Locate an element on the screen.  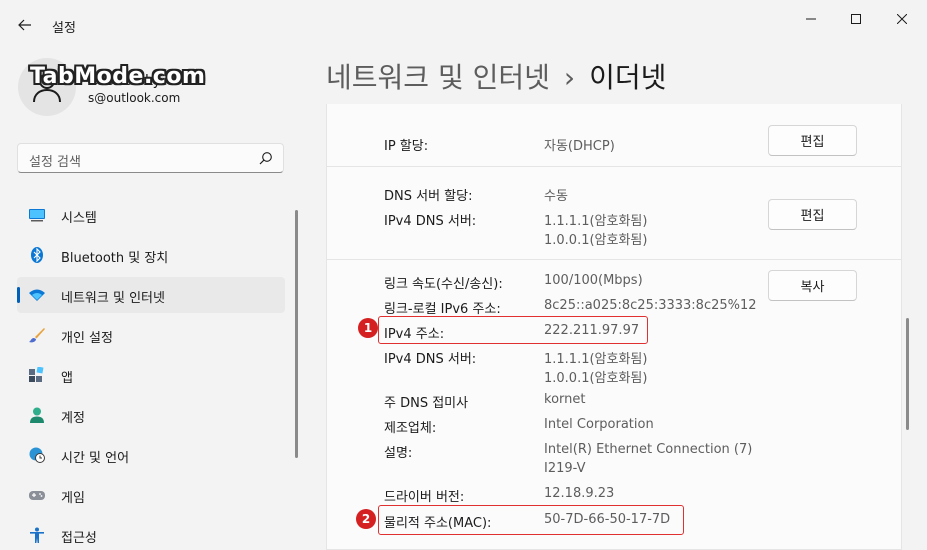
maximize-icon is located at coordinates (856, 19).